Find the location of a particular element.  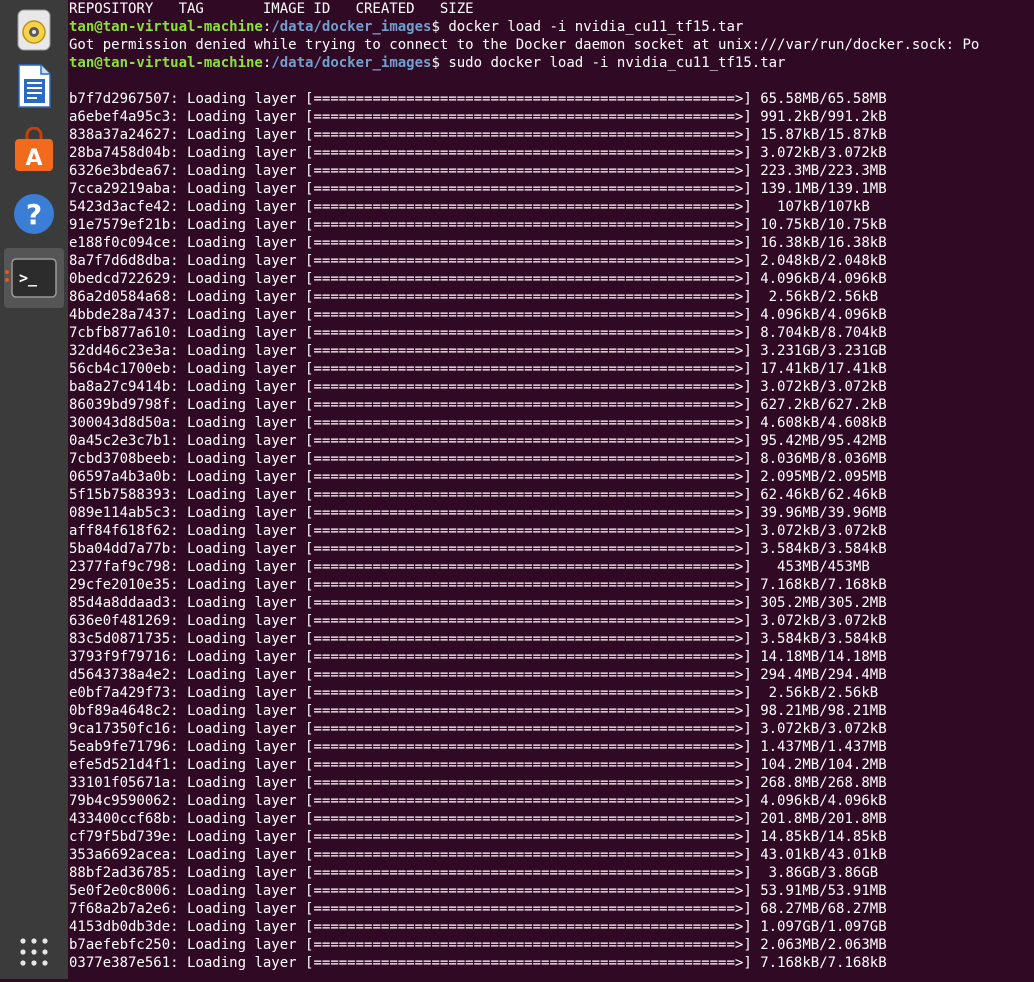

layer-size: 104.2MB/104.2MB is located at coordinates (819, 765).